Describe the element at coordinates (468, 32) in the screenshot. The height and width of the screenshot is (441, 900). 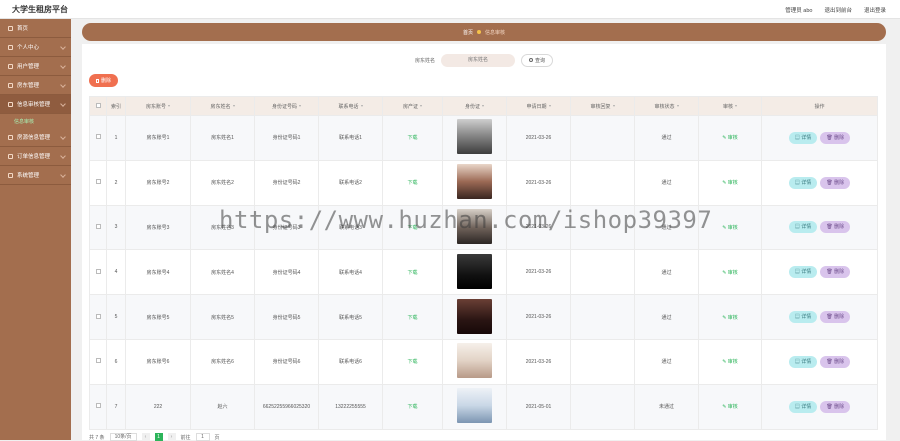
I see `breadcrumb-home: 首页` at that location.